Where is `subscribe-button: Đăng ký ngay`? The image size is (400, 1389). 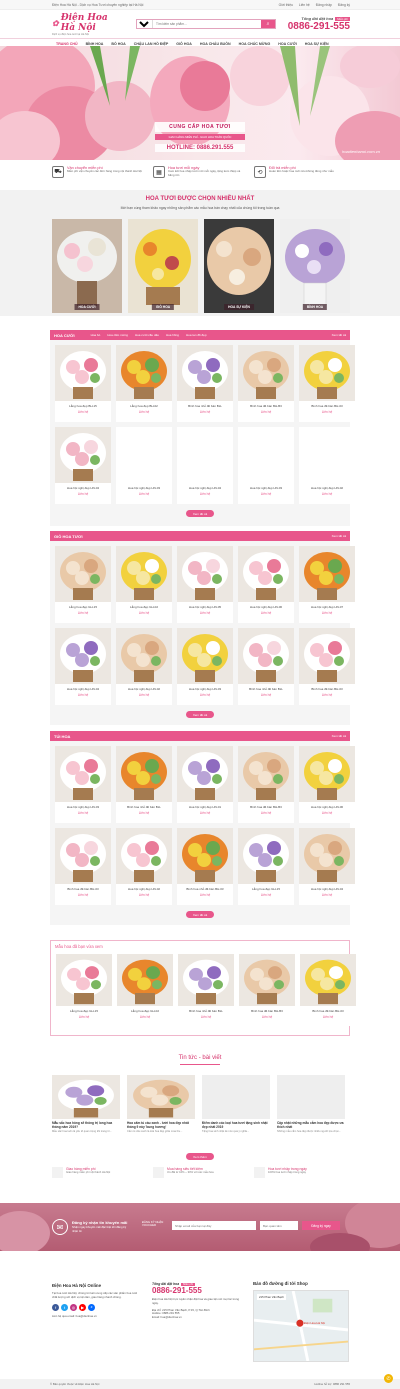 subscribe-button: Đăng ký ngay is located at coordinates (321, 1225).